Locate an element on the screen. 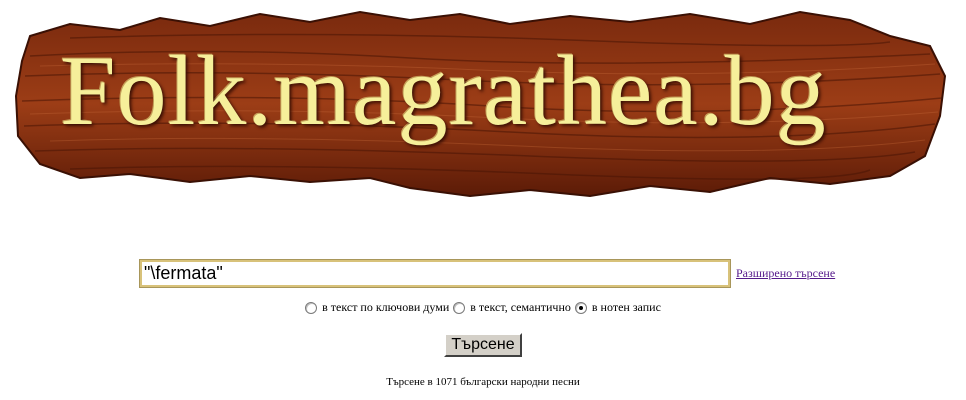 This screenshot has width=966, height=400. mode-label-keywords: в текст по ключови думи is located at coordinates (386, 307).